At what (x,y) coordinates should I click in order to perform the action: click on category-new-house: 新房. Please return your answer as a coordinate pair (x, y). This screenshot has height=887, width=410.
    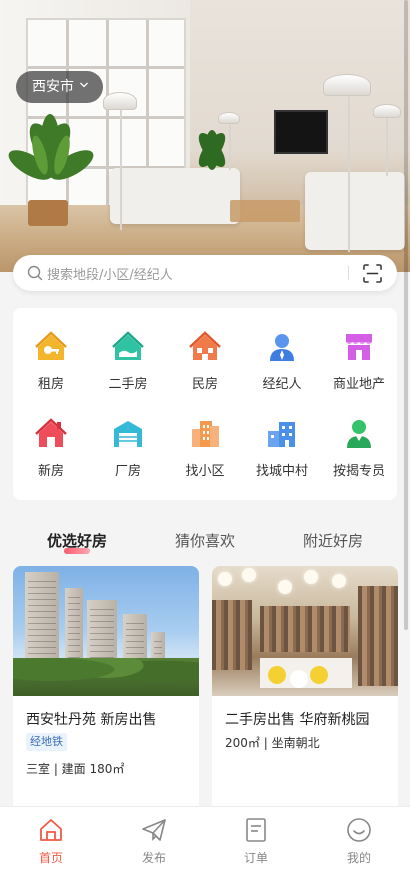
    Looking at the image, I should click on (51, 437).